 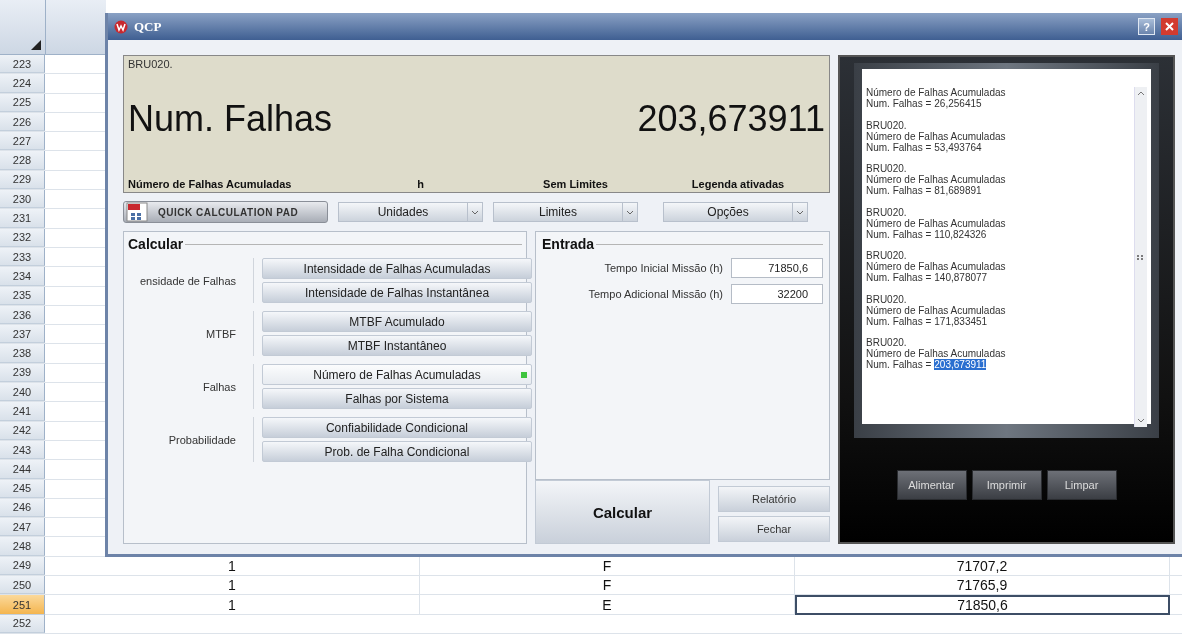 What do you see at coordinates (148, 26) in the screenshot?
I see `window-title: QCP` at bounding box center [148, 26].